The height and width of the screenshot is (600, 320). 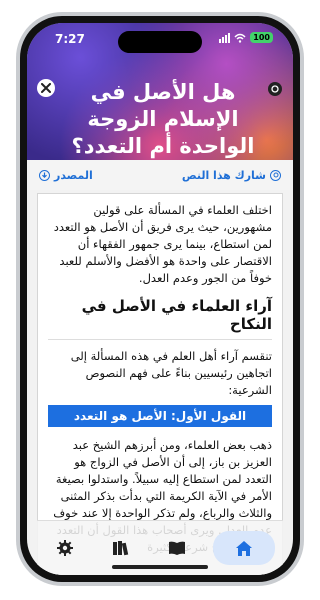 I want to click on home-icon, so click(x=244, y=548).